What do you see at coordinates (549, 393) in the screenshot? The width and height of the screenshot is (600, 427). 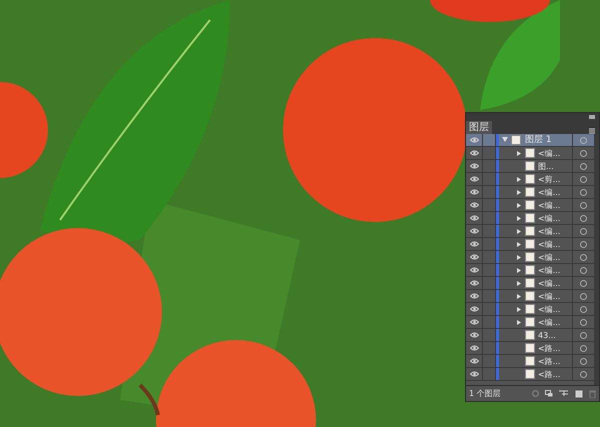 I see `clipping-mask-icon` at bounding box center [549, 393].